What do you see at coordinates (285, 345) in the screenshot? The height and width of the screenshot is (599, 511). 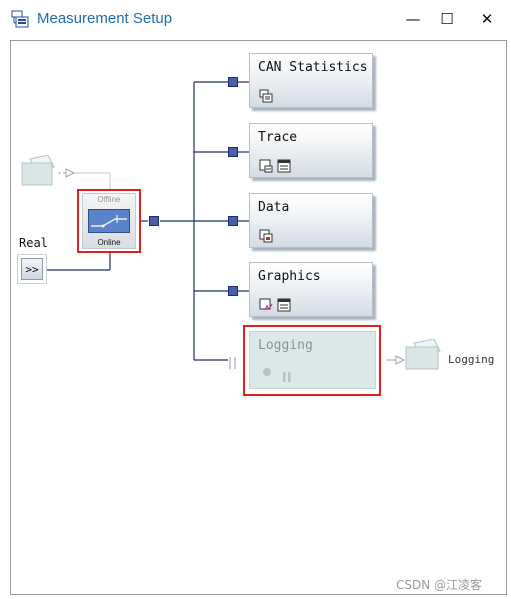 I see `logging-label: Logging` at bounding box center [285, 345].